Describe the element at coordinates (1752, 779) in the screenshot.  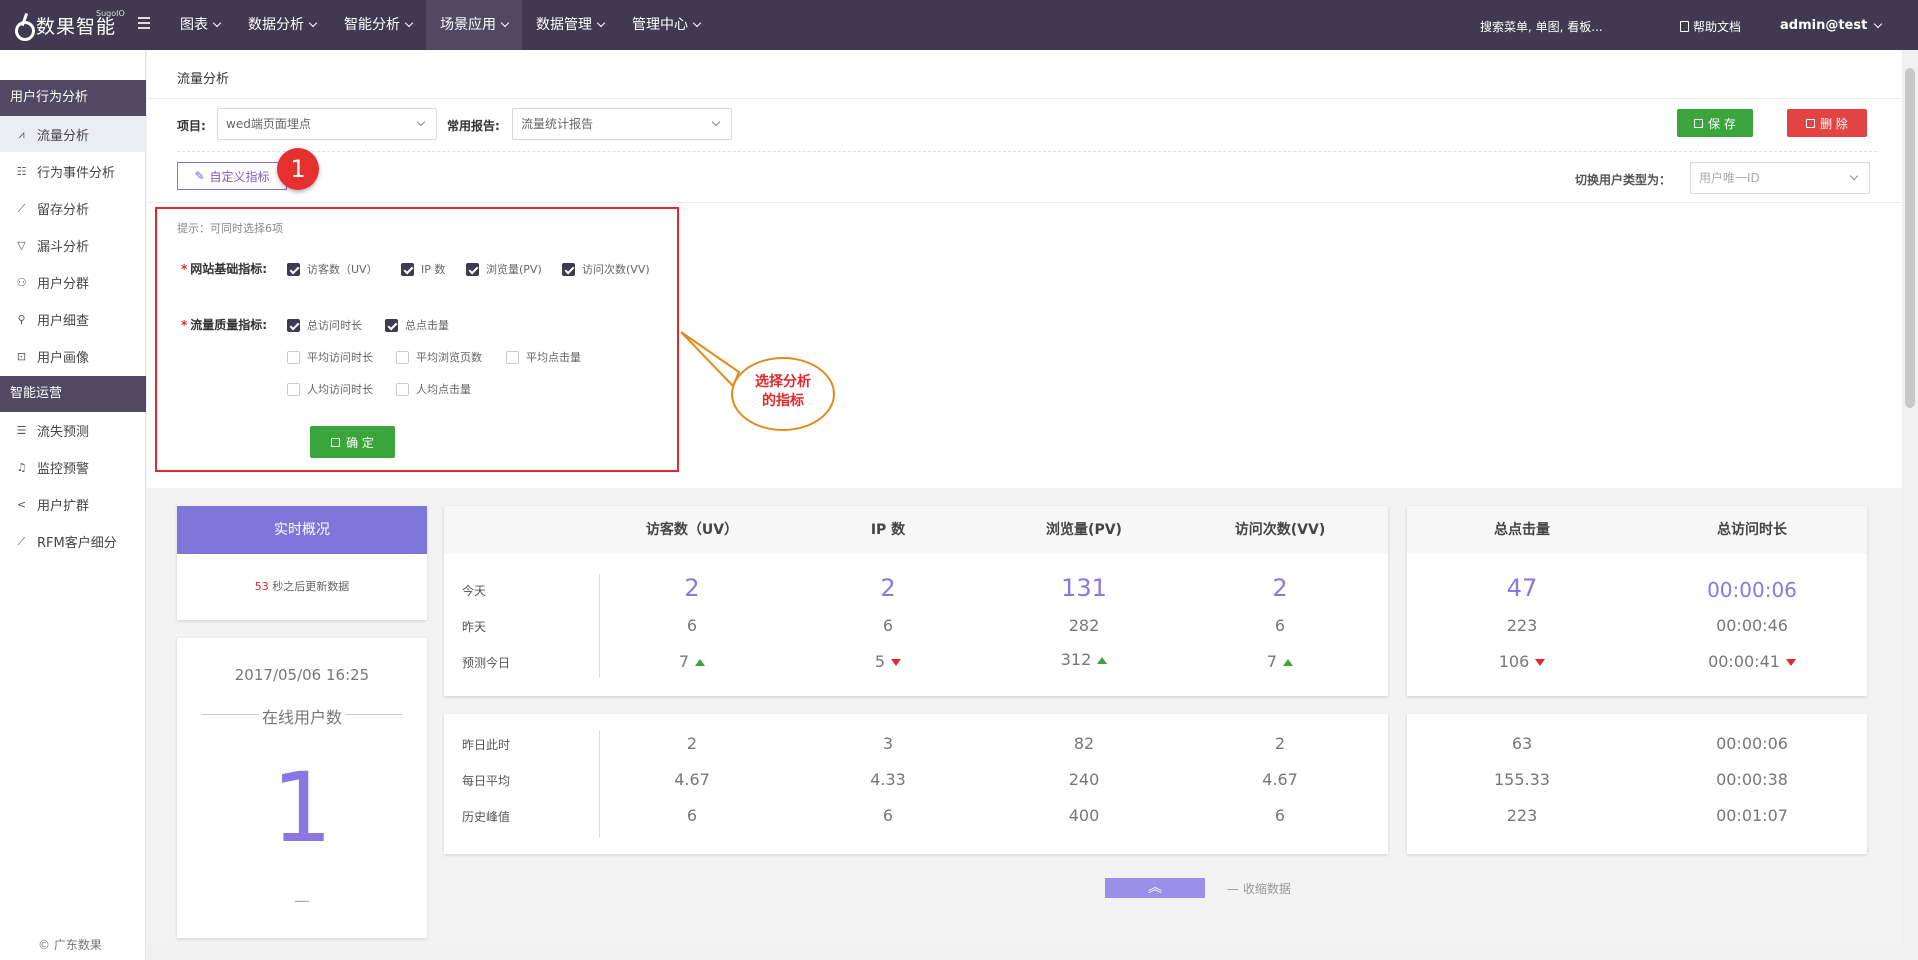
I see `duration-daily-avg: 00:00:38` at that location.